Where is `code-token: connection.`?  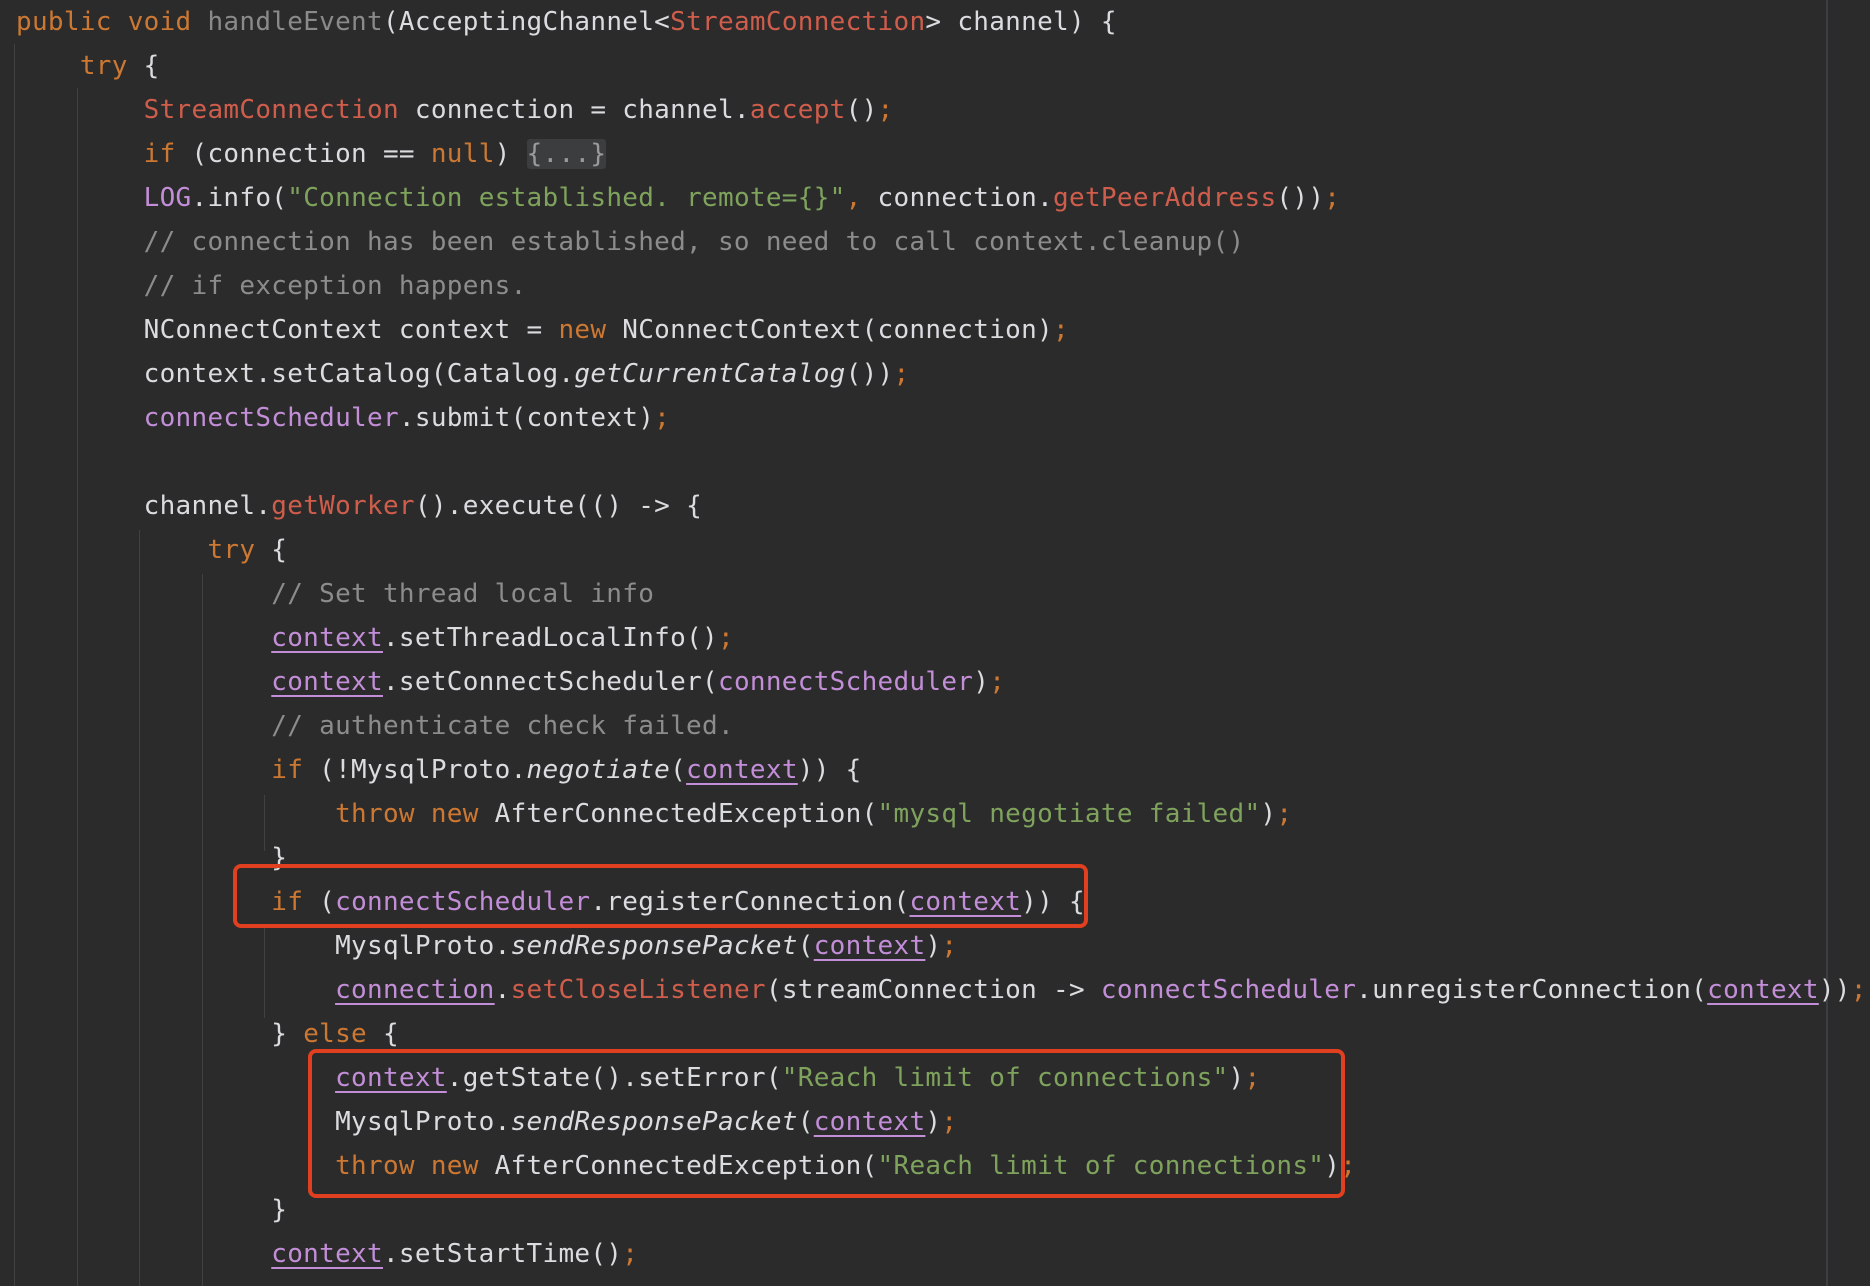
code-token: connection. is located at coordinates (965, 198).